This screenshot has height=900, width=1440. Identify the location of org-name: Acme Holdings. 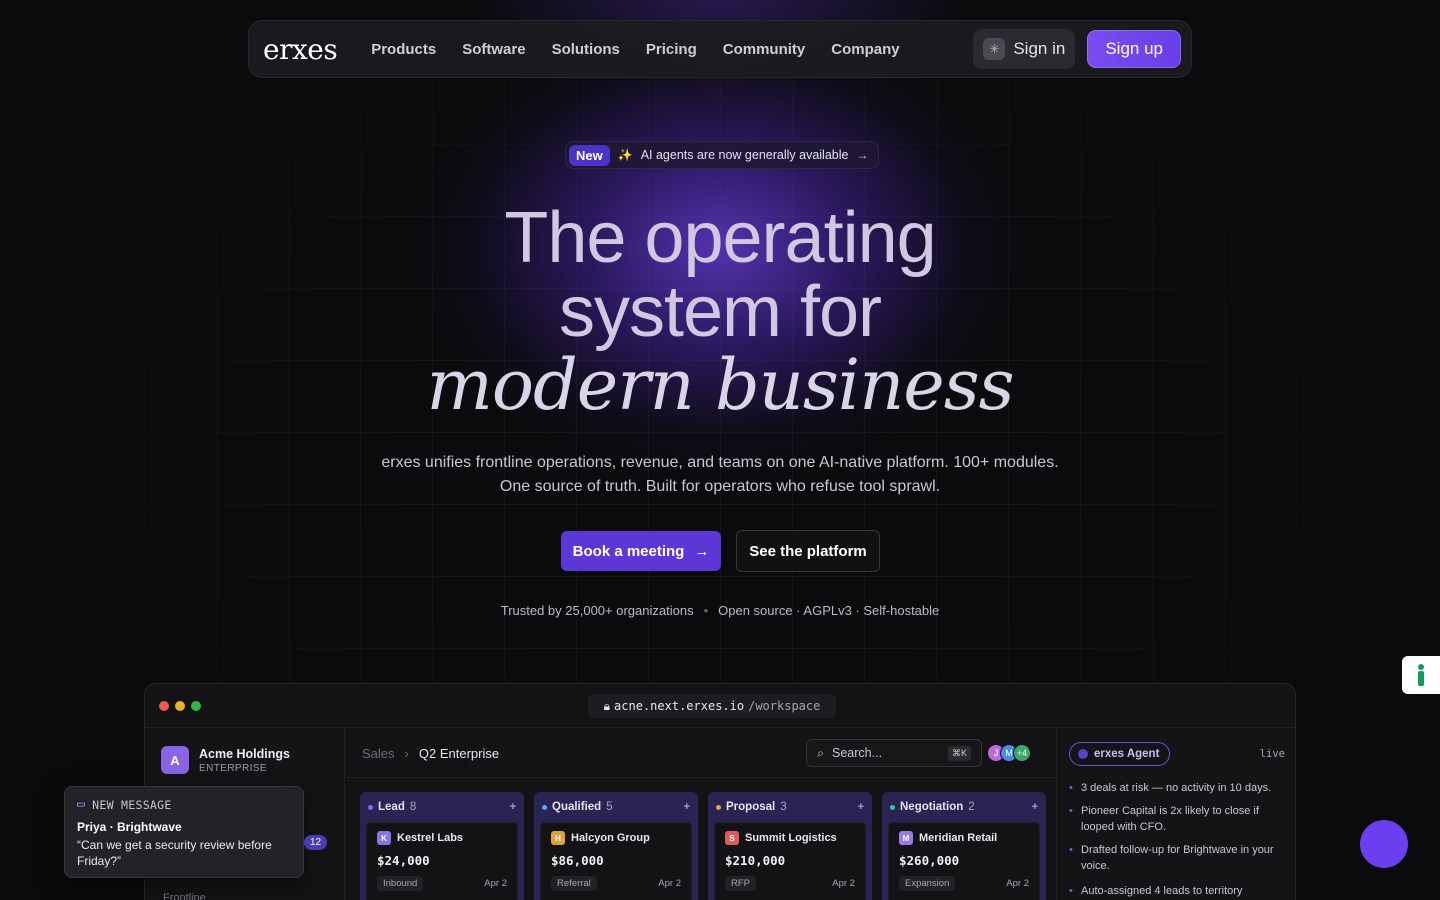
(244, 753).